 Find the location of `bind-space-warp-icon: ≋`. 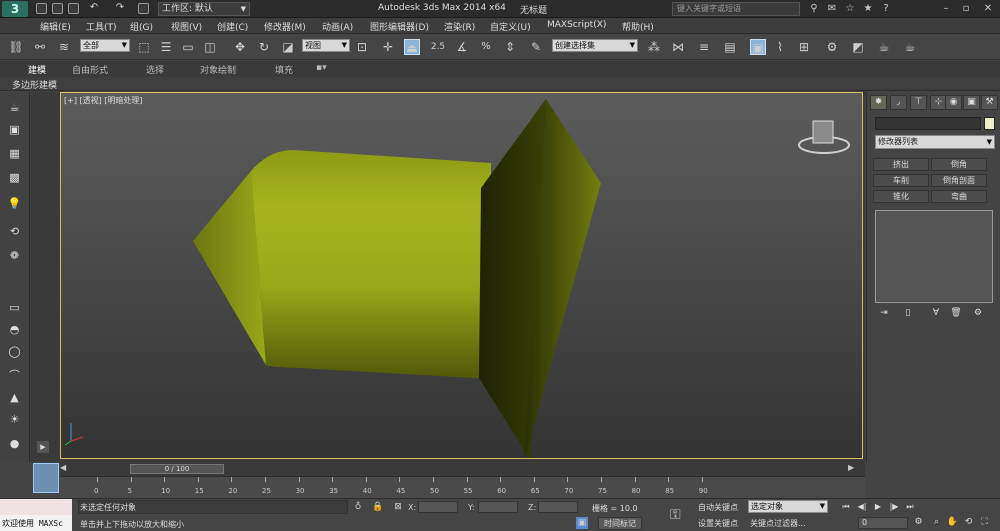

bind-space-warp-icon: ≋ is located at coordinates (64, 47).